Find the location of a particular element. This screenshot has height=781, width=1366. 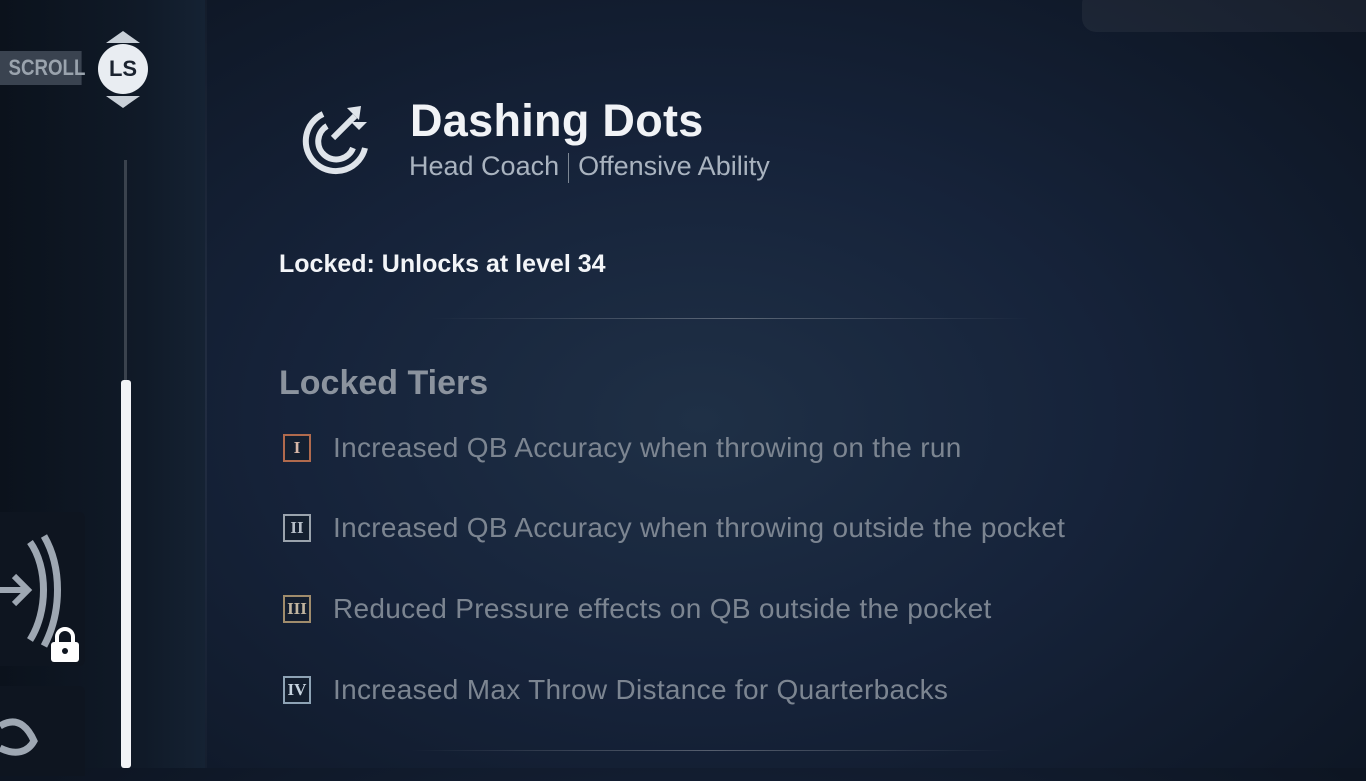

rail-divider is located at coordinates (206, 384).